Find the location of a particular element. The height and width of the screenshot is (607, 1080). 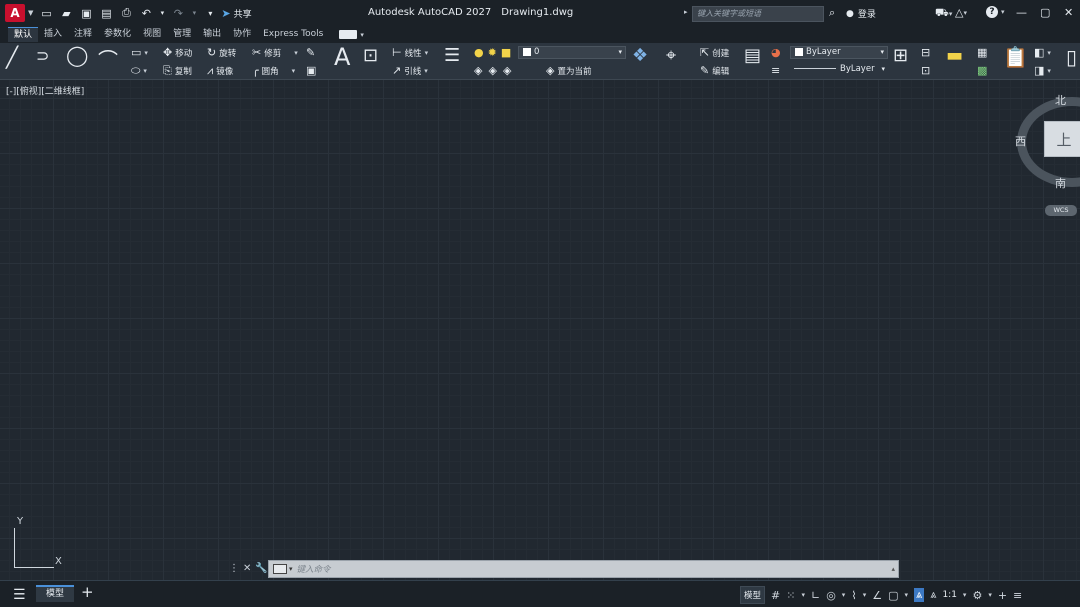

isometric-drafting-icon: ⌇ is located at coordinates (853, 595).